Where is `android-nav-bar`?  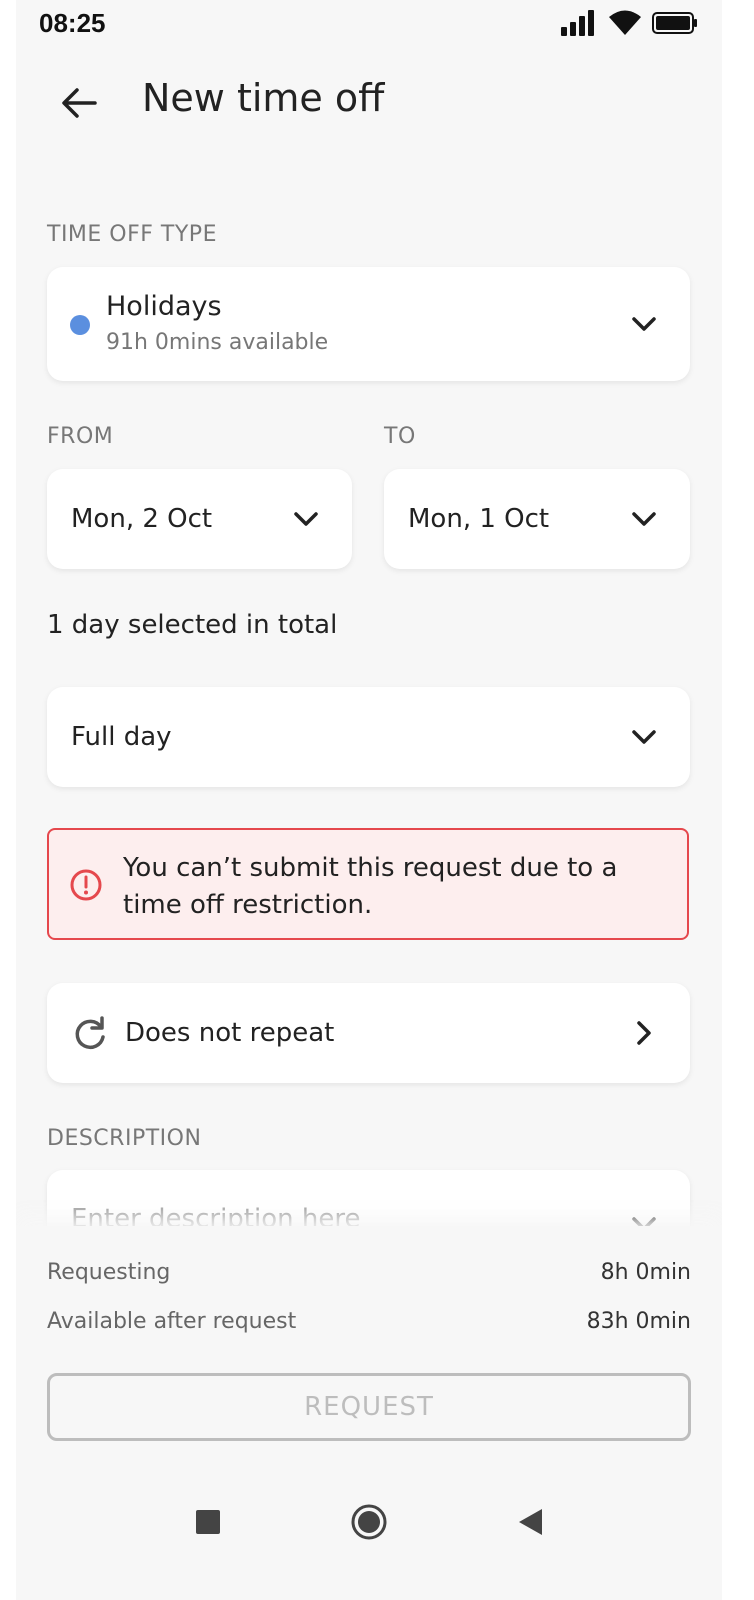
android-nav-bar is located at coordinates (369, 1520).